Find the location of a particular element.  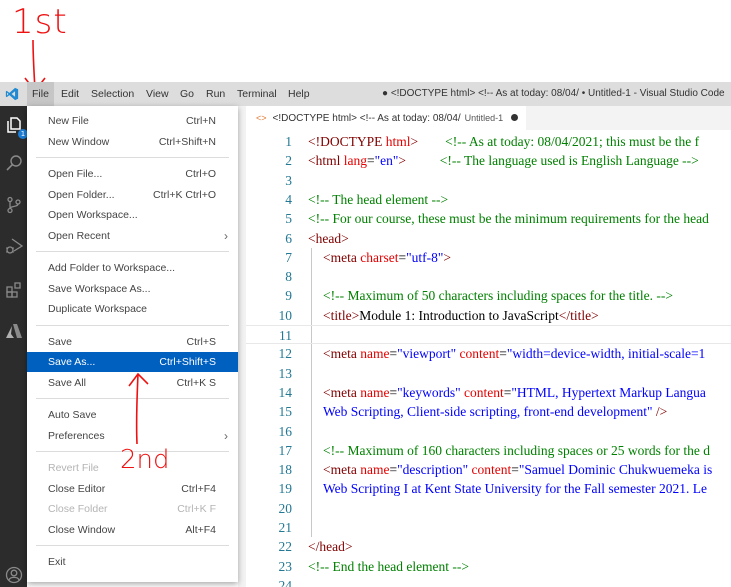

code-line: 7 <meta charset="utf-8"> is located at coordinates (488, 257).